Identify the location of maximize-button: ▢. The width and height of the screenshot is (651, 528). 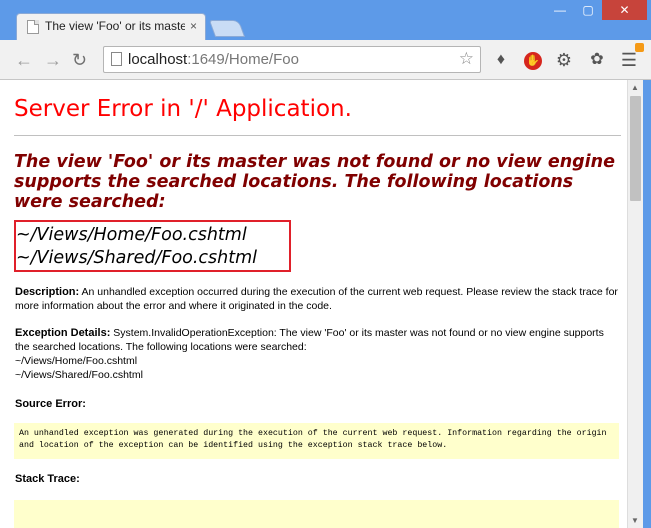
(588, 10).